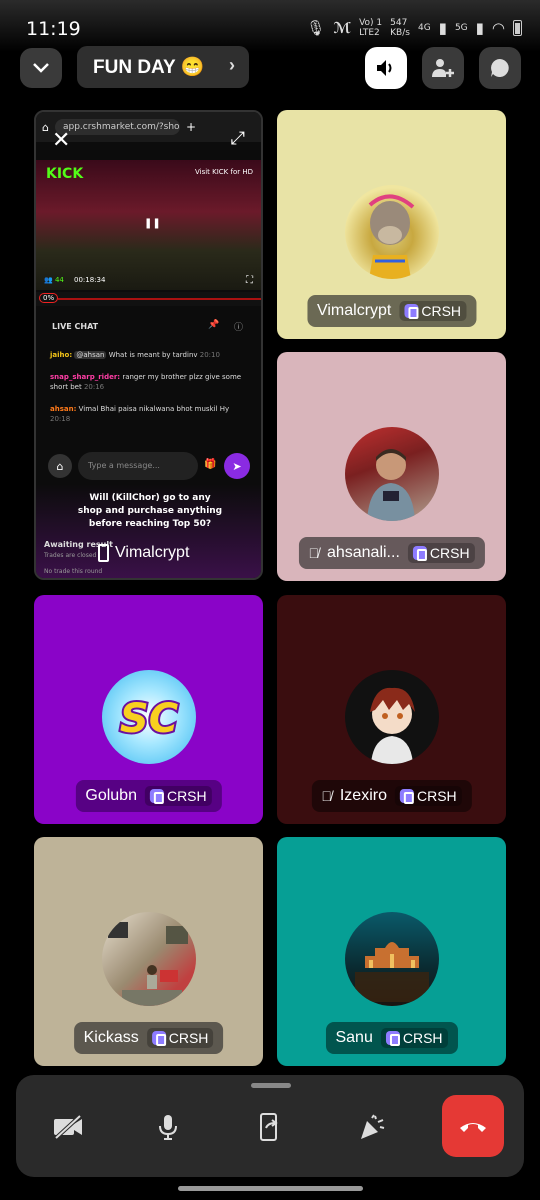 The image size is (540, 1200). Describe the element at coordinates (60, 419) in the screenshot. I see `chat-time: 20:18` at that location.